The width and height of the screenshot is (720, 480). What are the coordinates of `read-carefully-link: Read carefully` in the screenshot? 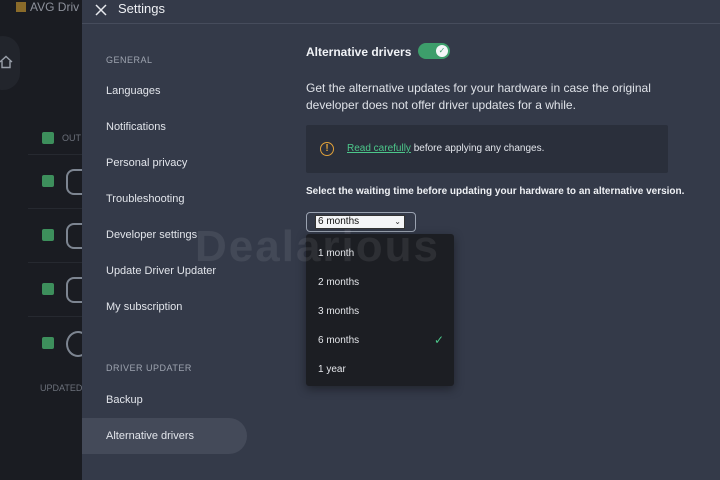 It's located at (379, 148).